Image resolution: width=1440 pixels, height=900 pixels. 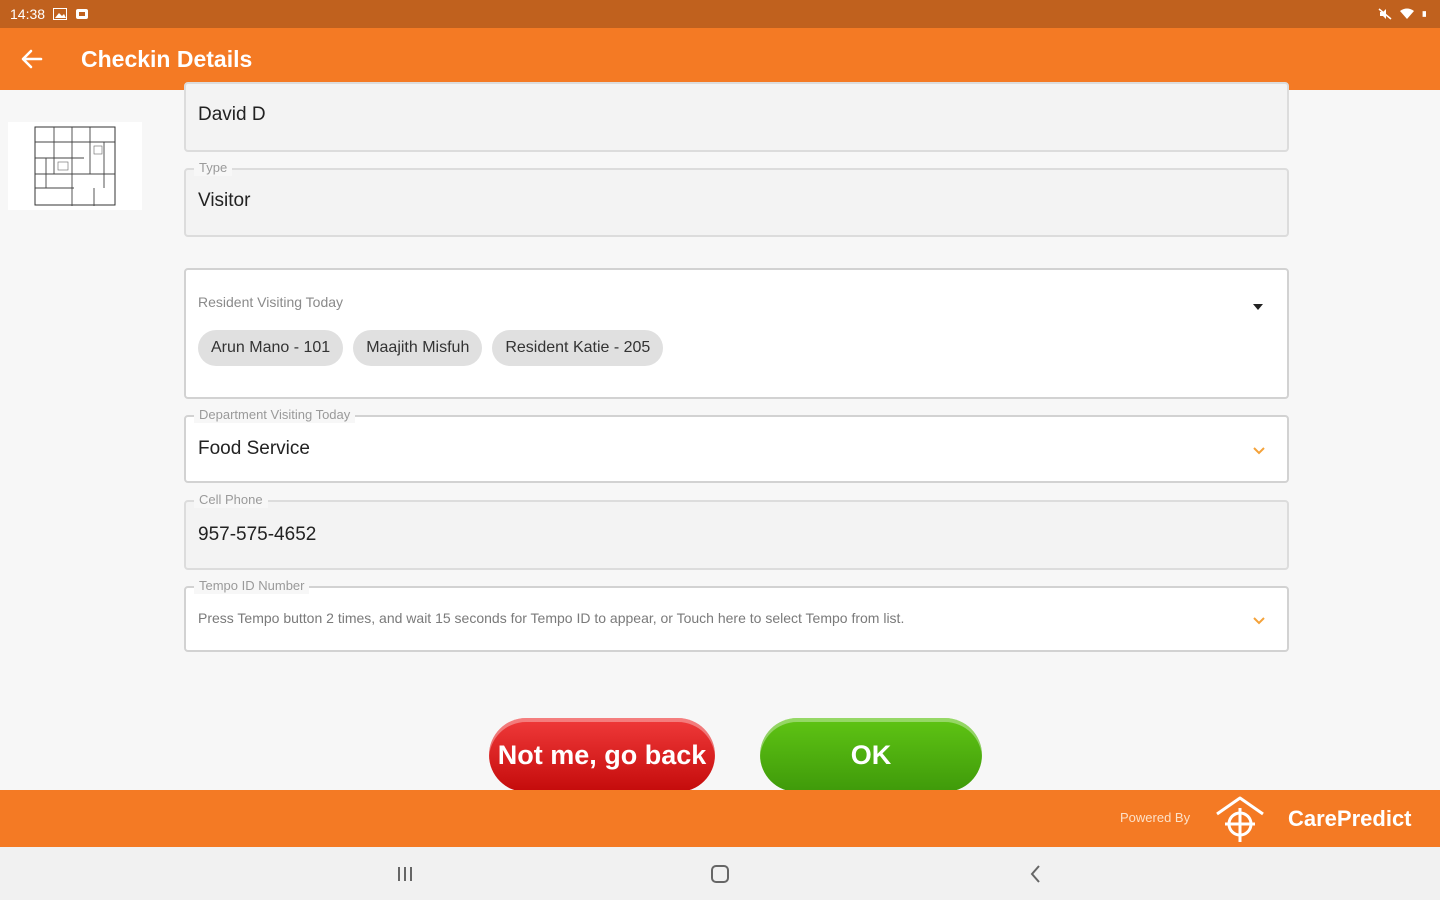 I want to click on mute-icon, so click(x=1385, y=14).